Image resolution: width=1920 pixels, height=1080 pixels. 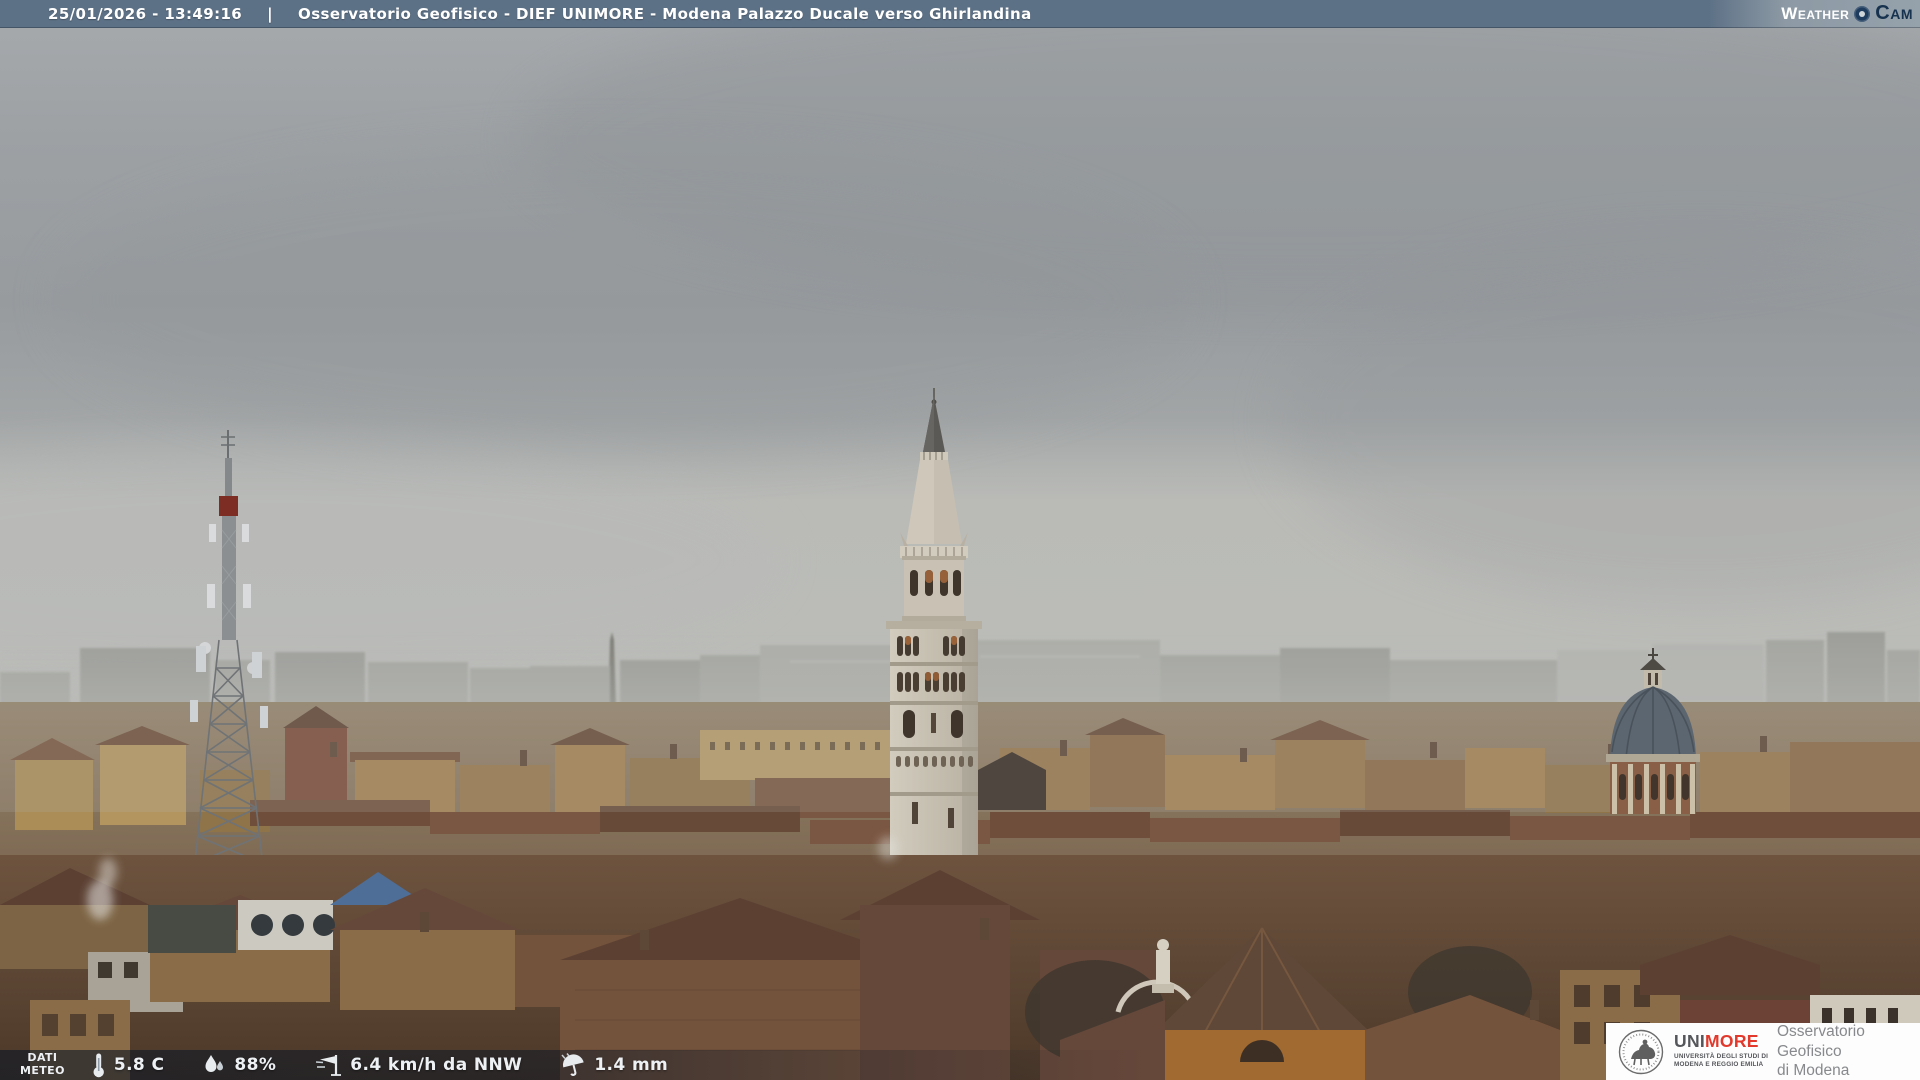 What do you see at coordinates (1721, 1056) in the screenshot?
I see `university-name-line1: UNIVERSITÀ DEGLI STUDI DI` at bounding box center [1721, 1056].